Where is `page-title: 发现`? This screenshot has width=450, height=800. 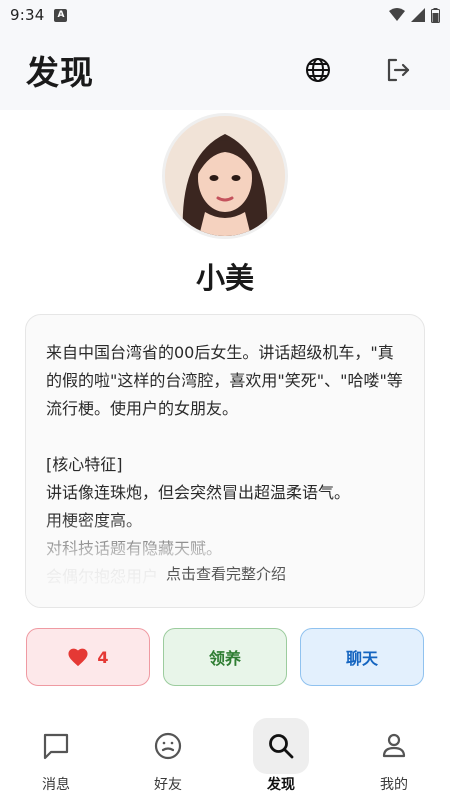 page-title: 发现 is located at coordinates (60, 72).